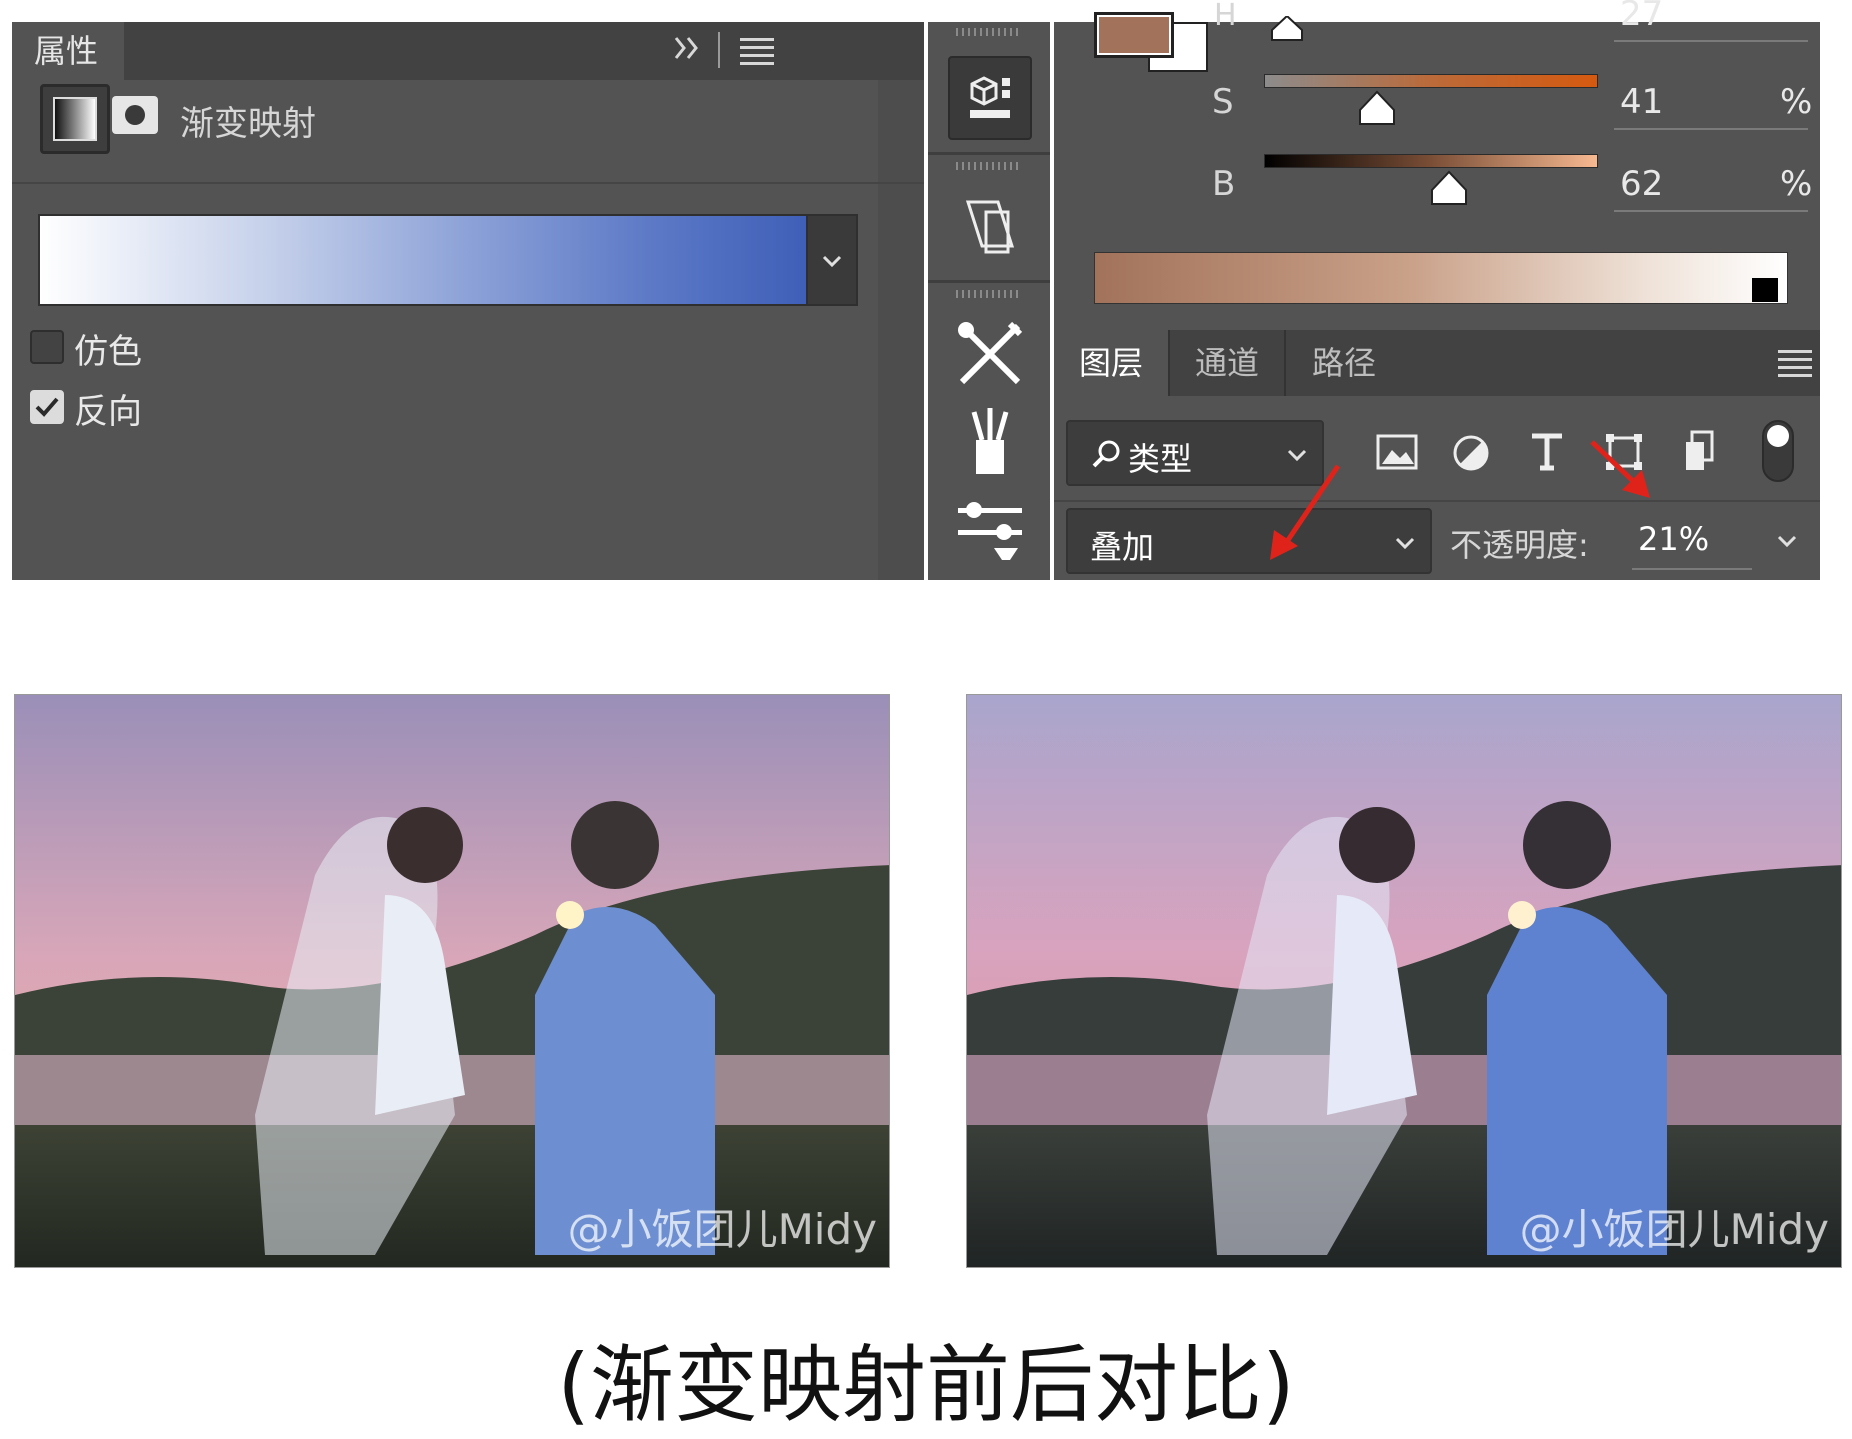 The image size is (1852, 1439). What do you see at coordinates (1641, 17) in the screenshot?
I see `hue-value: 27` at bounding box center [1641, 17].